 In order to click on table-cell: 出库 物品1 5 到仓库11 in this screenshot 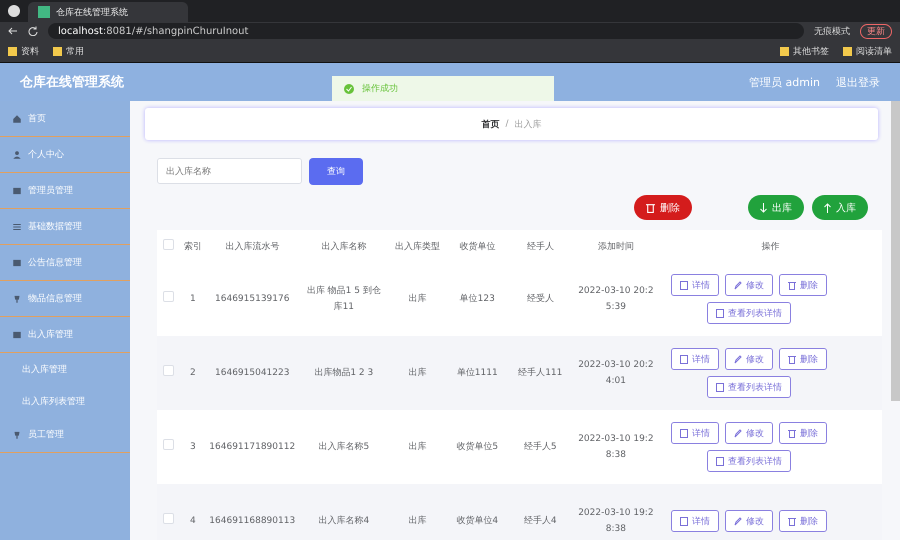, I will do `click(343, 299)`.